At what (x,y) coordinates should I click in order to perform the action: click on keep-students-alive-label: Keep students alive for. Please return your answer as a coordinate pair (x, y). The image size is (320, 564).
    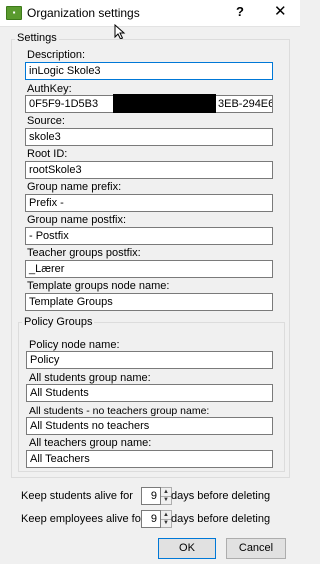
    Looking at the image, I should click on (77, 496).